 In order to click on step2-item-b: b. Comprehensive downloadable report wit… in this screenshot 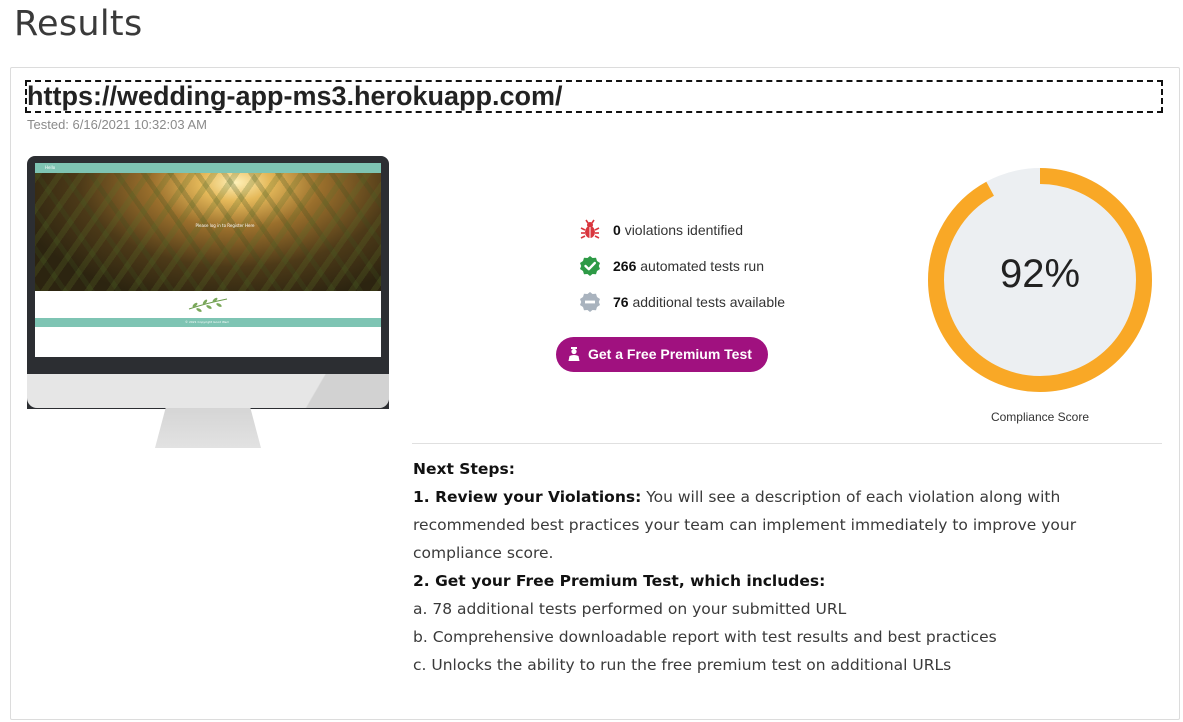, I will do `click(705, 637)`.